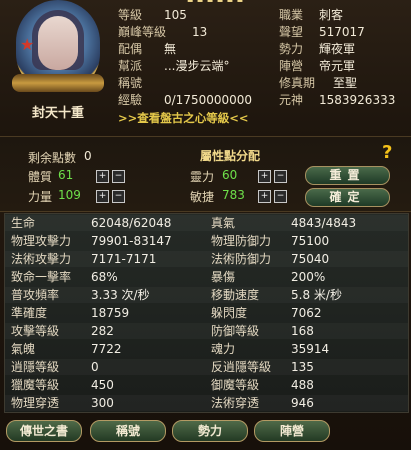 The image size is (411, 450). What do you see at coordinates (185, 83) in the screenshot?
I see `info-row-title: 稱號` at bounding box center [185, 83].